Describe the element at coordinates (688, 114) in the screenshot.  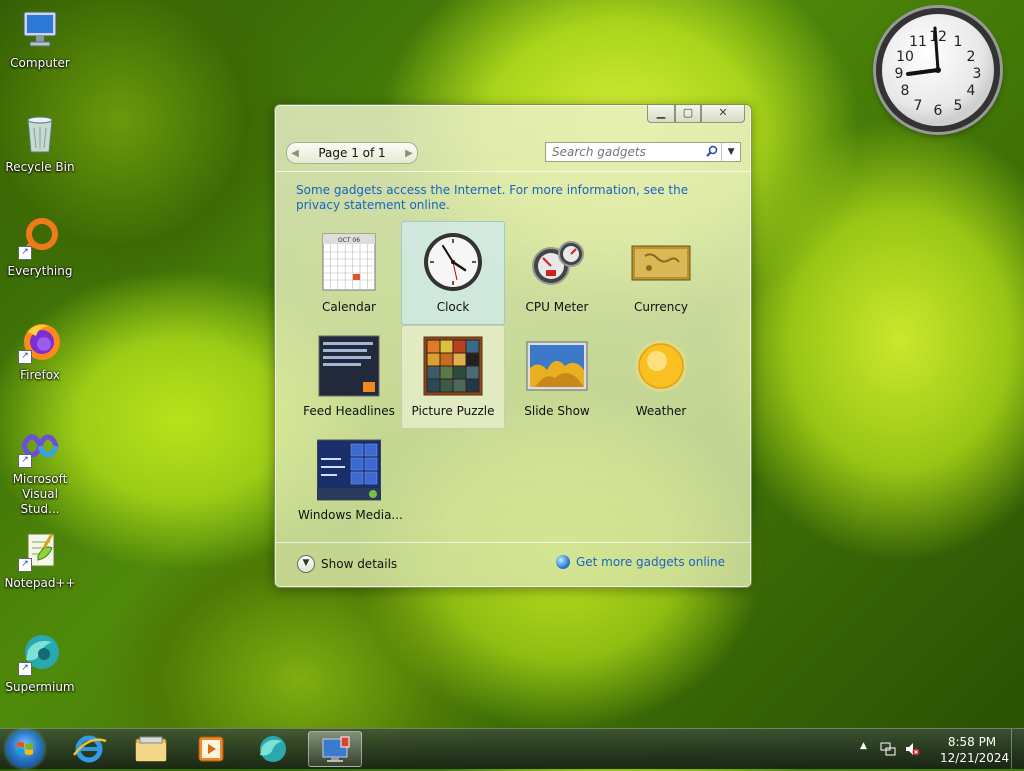
I see `maximize-button: ▢` at that location.